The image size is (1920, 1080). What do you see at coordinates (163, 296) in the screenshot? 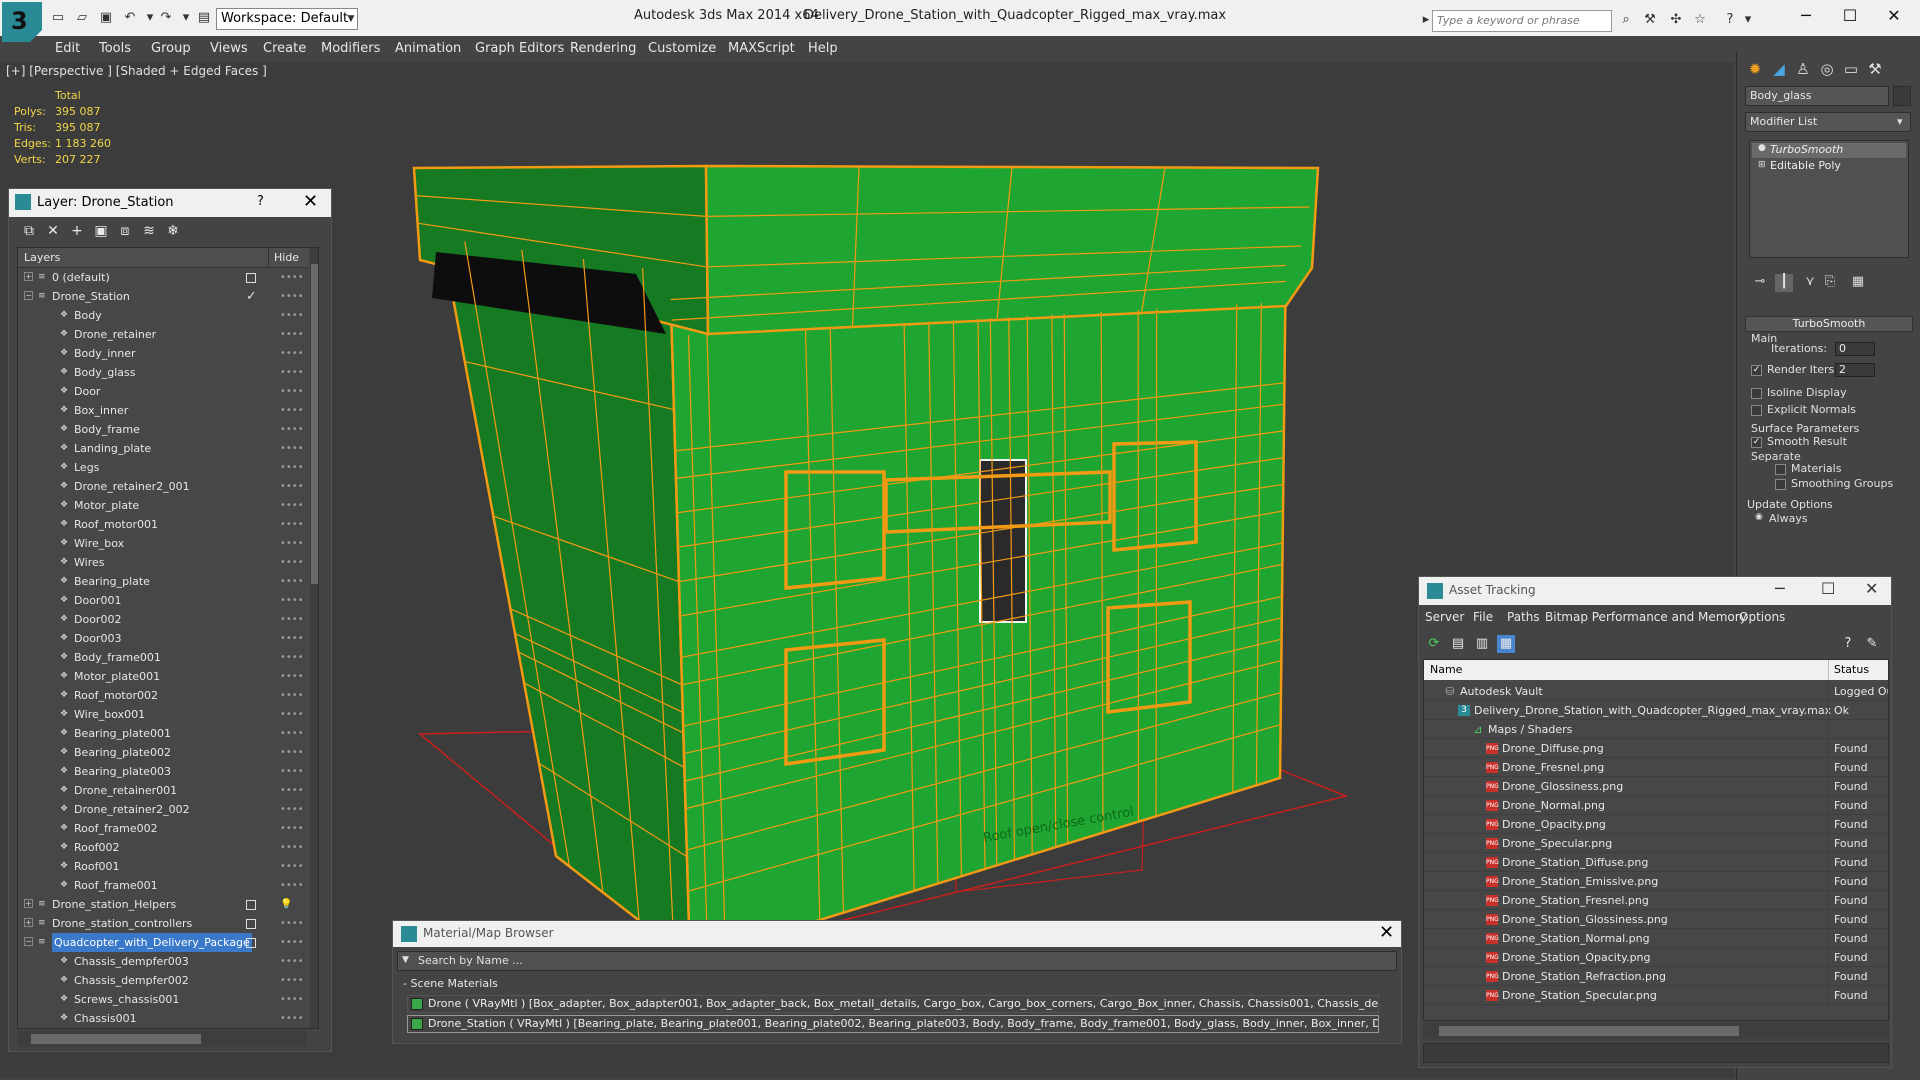
I see `layer-row: − ≡ Drone_Station ✓ ••••` at bounding box center [163, 296].